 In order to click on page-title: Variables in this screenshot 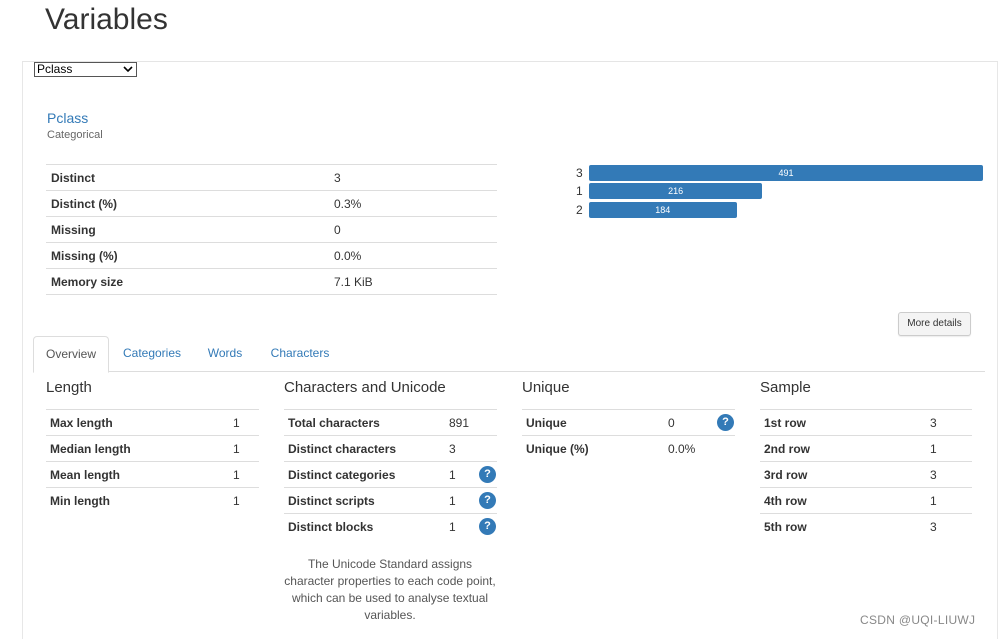, I will do `click(106, 19)`.